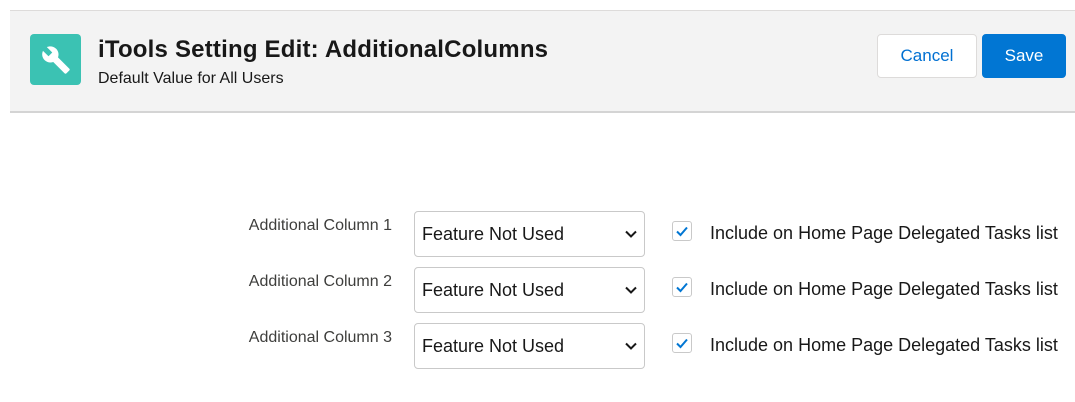 The image size is (1075, 402). I want to click on cancel-button: Cancel, so click(927, 56).